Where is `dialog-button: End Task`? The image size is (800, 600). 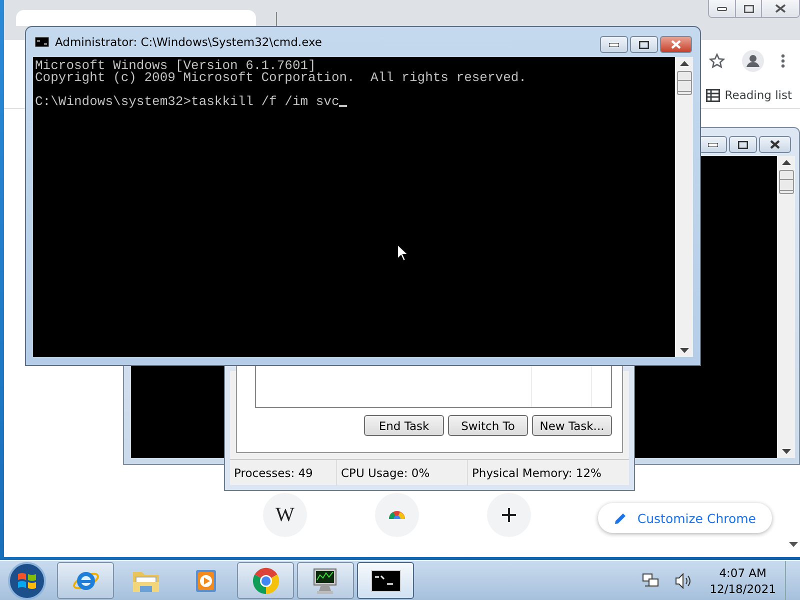
dialog-button: End Task is located at coordinates (404, 425).